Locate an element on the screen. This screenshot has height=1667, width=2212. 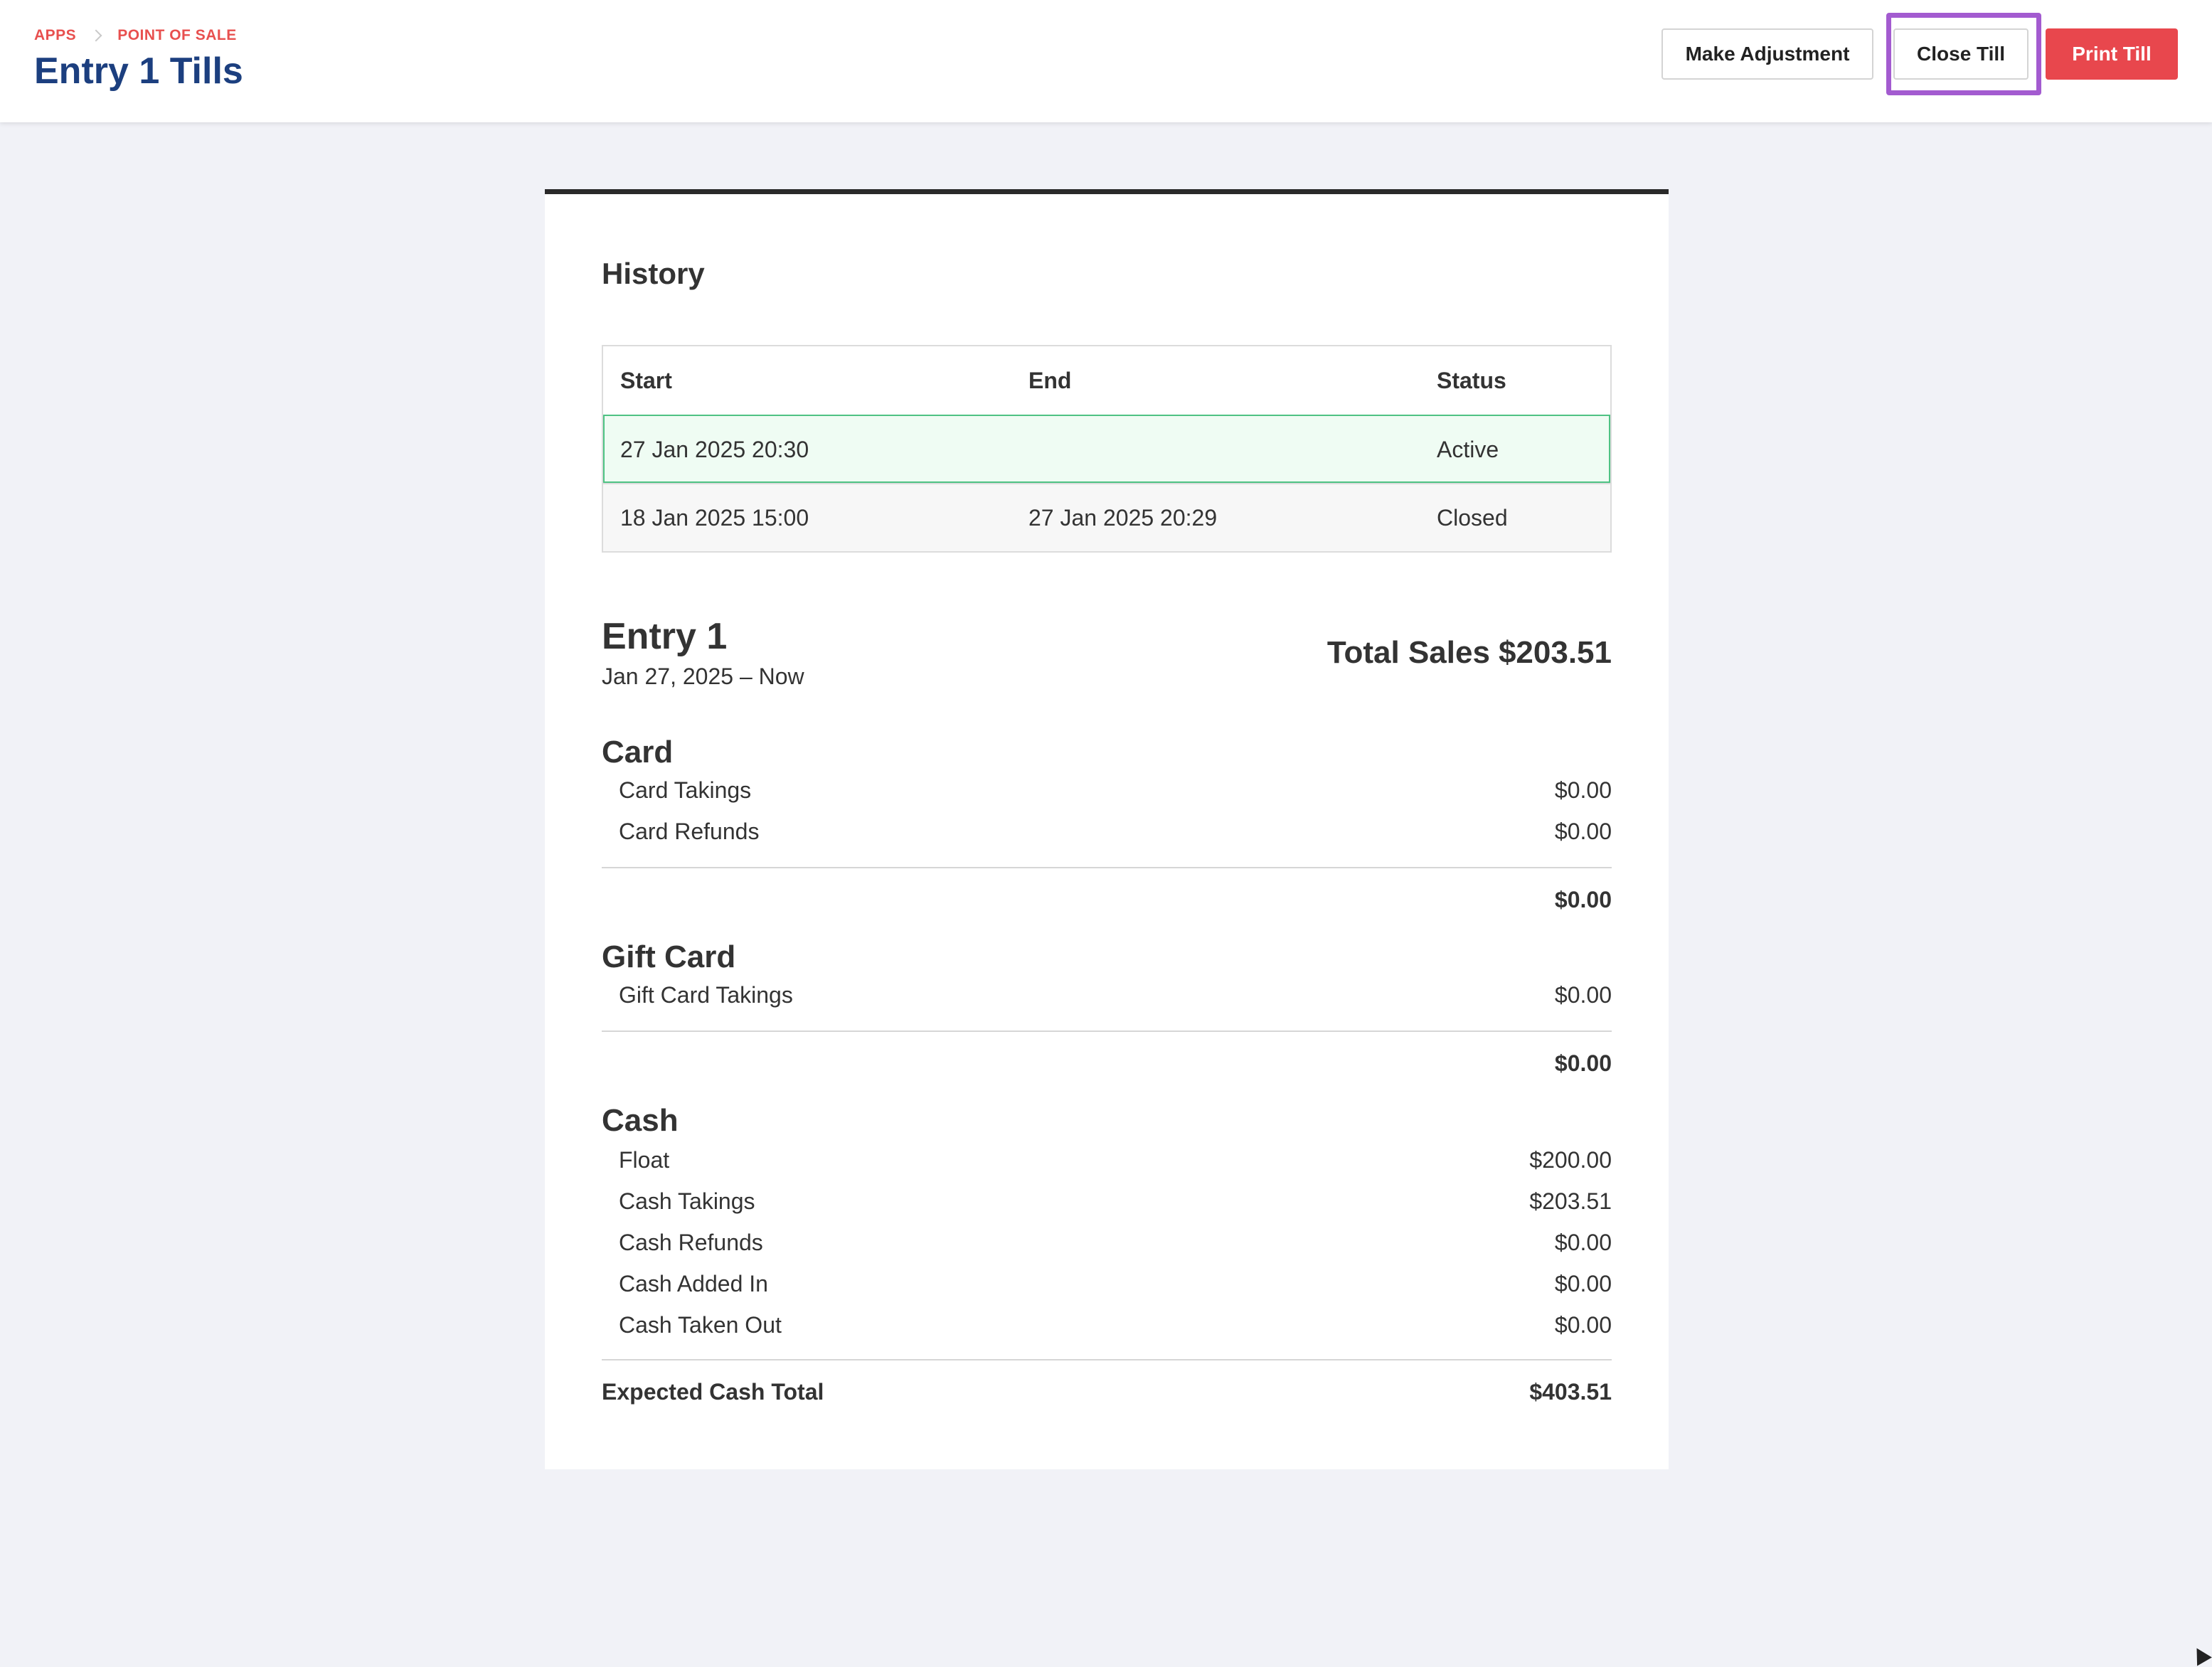
line-item: Cash Added In $0.00 is located at coordinates (1115, 1284).